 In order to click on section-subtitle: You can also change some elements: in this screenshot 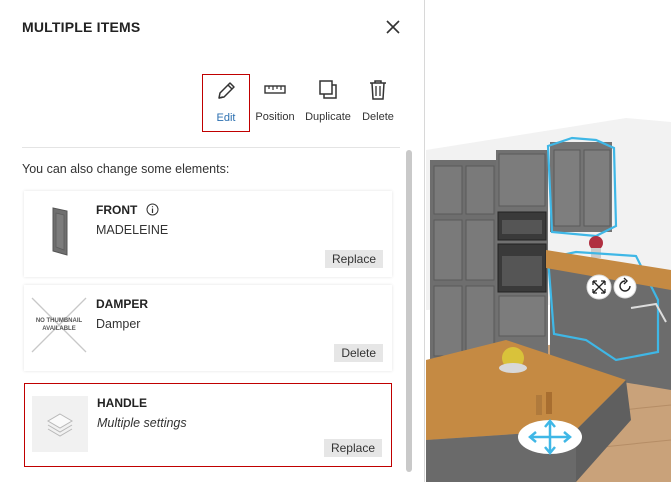, I will do `click(126, 169)`.